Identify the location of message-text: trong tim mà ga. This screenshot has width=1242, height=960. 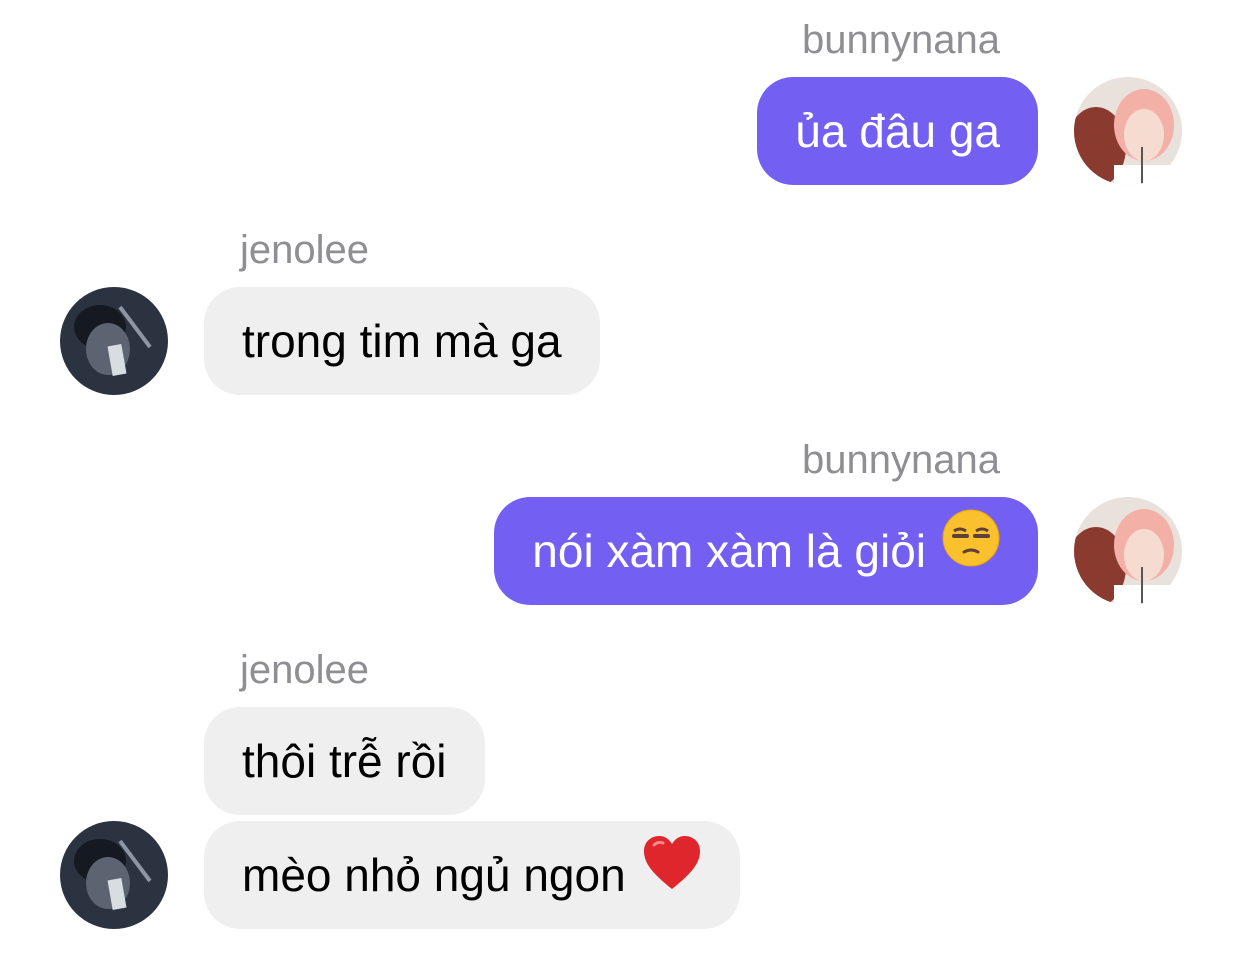
(402, 341).